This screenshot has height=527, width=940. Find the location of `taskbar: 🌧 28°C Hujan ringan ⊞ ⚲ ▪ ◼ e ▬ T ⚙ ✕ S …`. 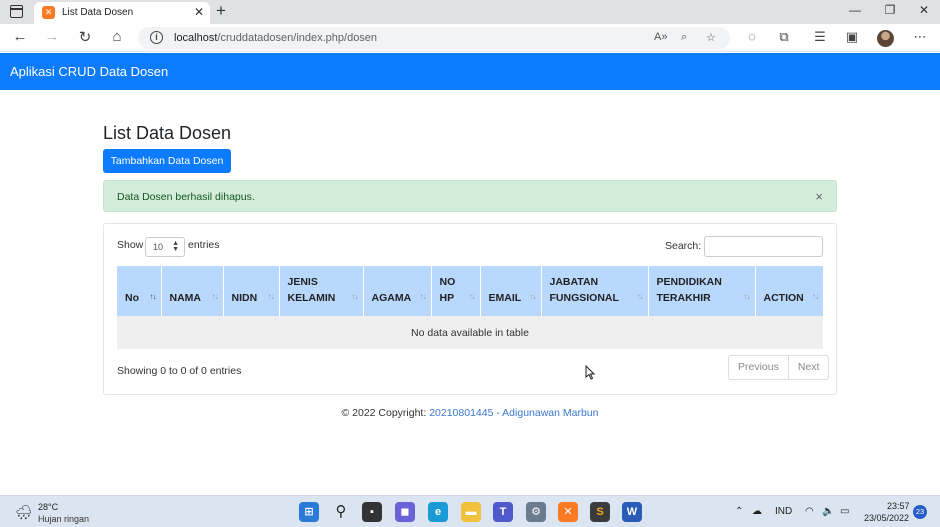

taskbar: 🌧 28°C Hujan ringan ⊞ ⚲ ▪ ◼ e ▬ T ⚙ ✕ S … is located at coordinates (470, 511).